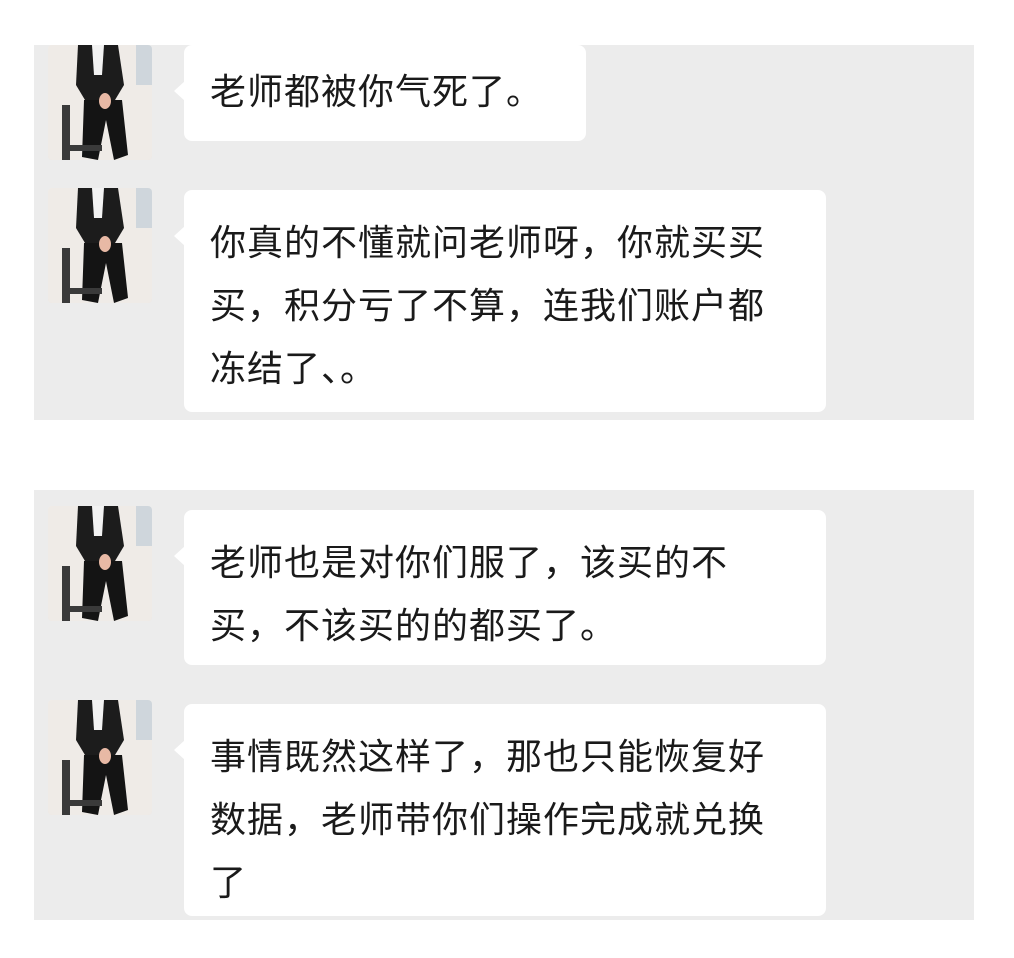  What do you see at coordinates (377, 92) in the screenshot?
I see `message-text: 老师都被你气死了。` at bounding box center [377, 92].